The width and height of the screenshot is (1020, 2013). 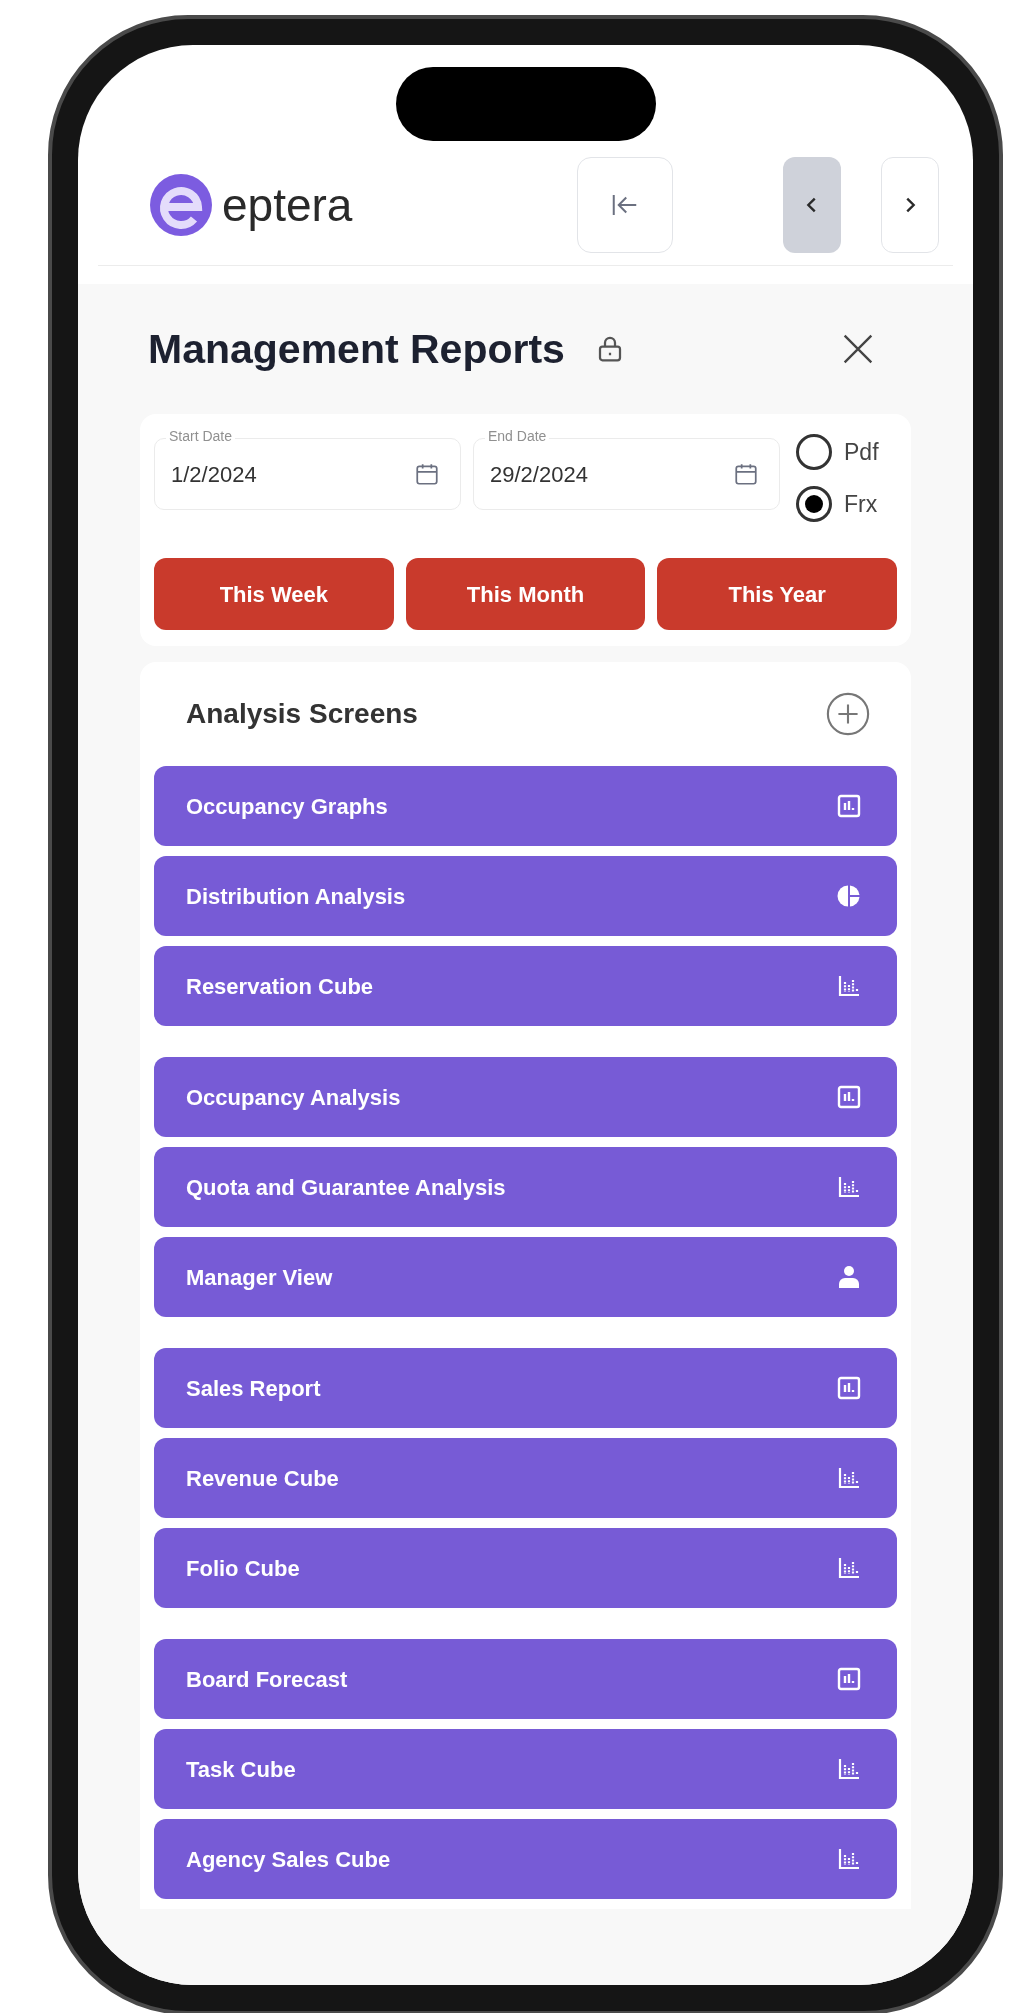 I want to click on report-item: Occupancy Analysis, so click(x=525, y=1097).